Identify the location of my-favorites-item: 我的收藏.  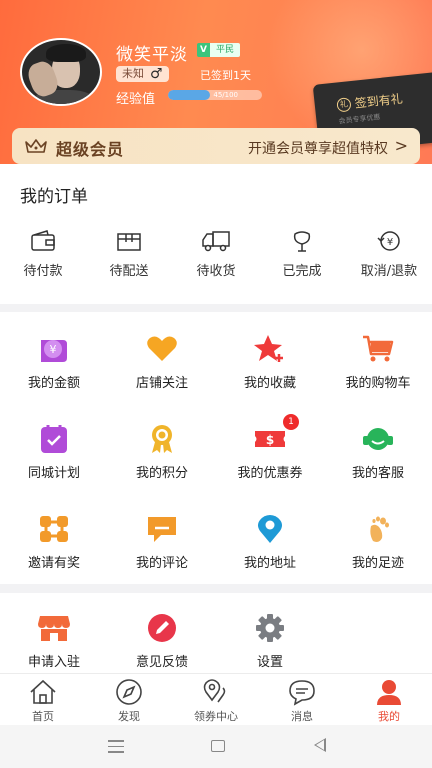
(270, 362).